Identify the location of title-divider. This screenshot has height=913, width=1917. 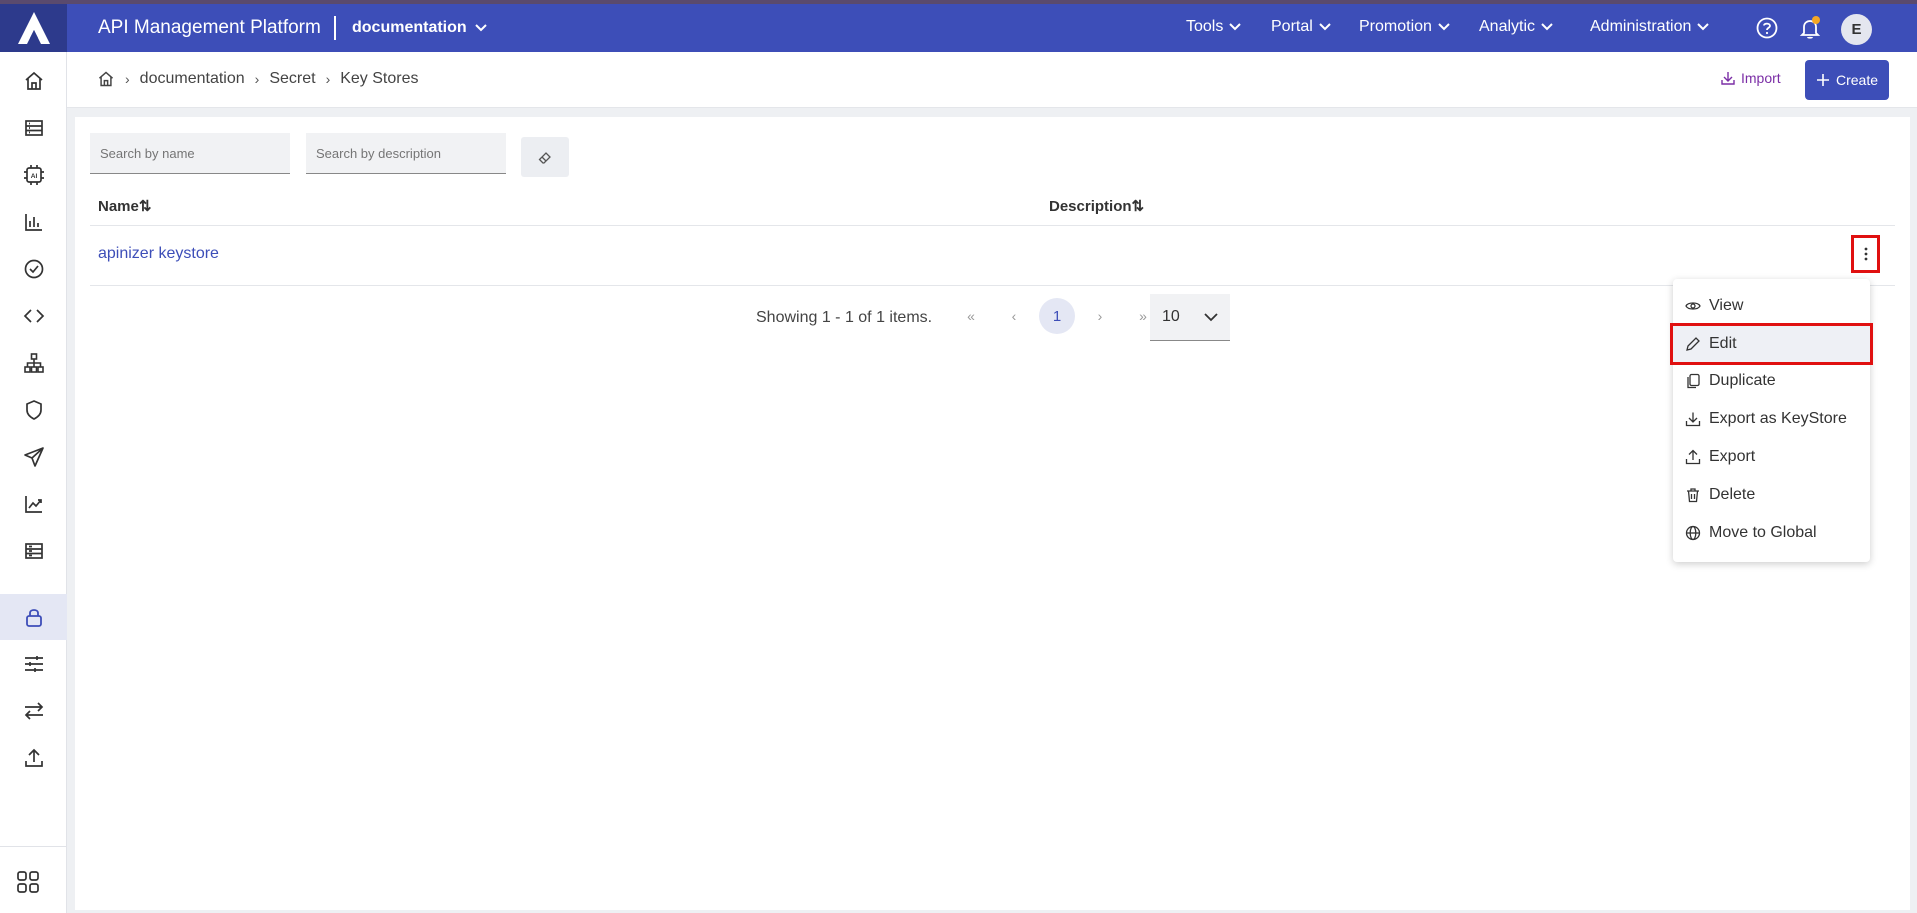
(335, 28).